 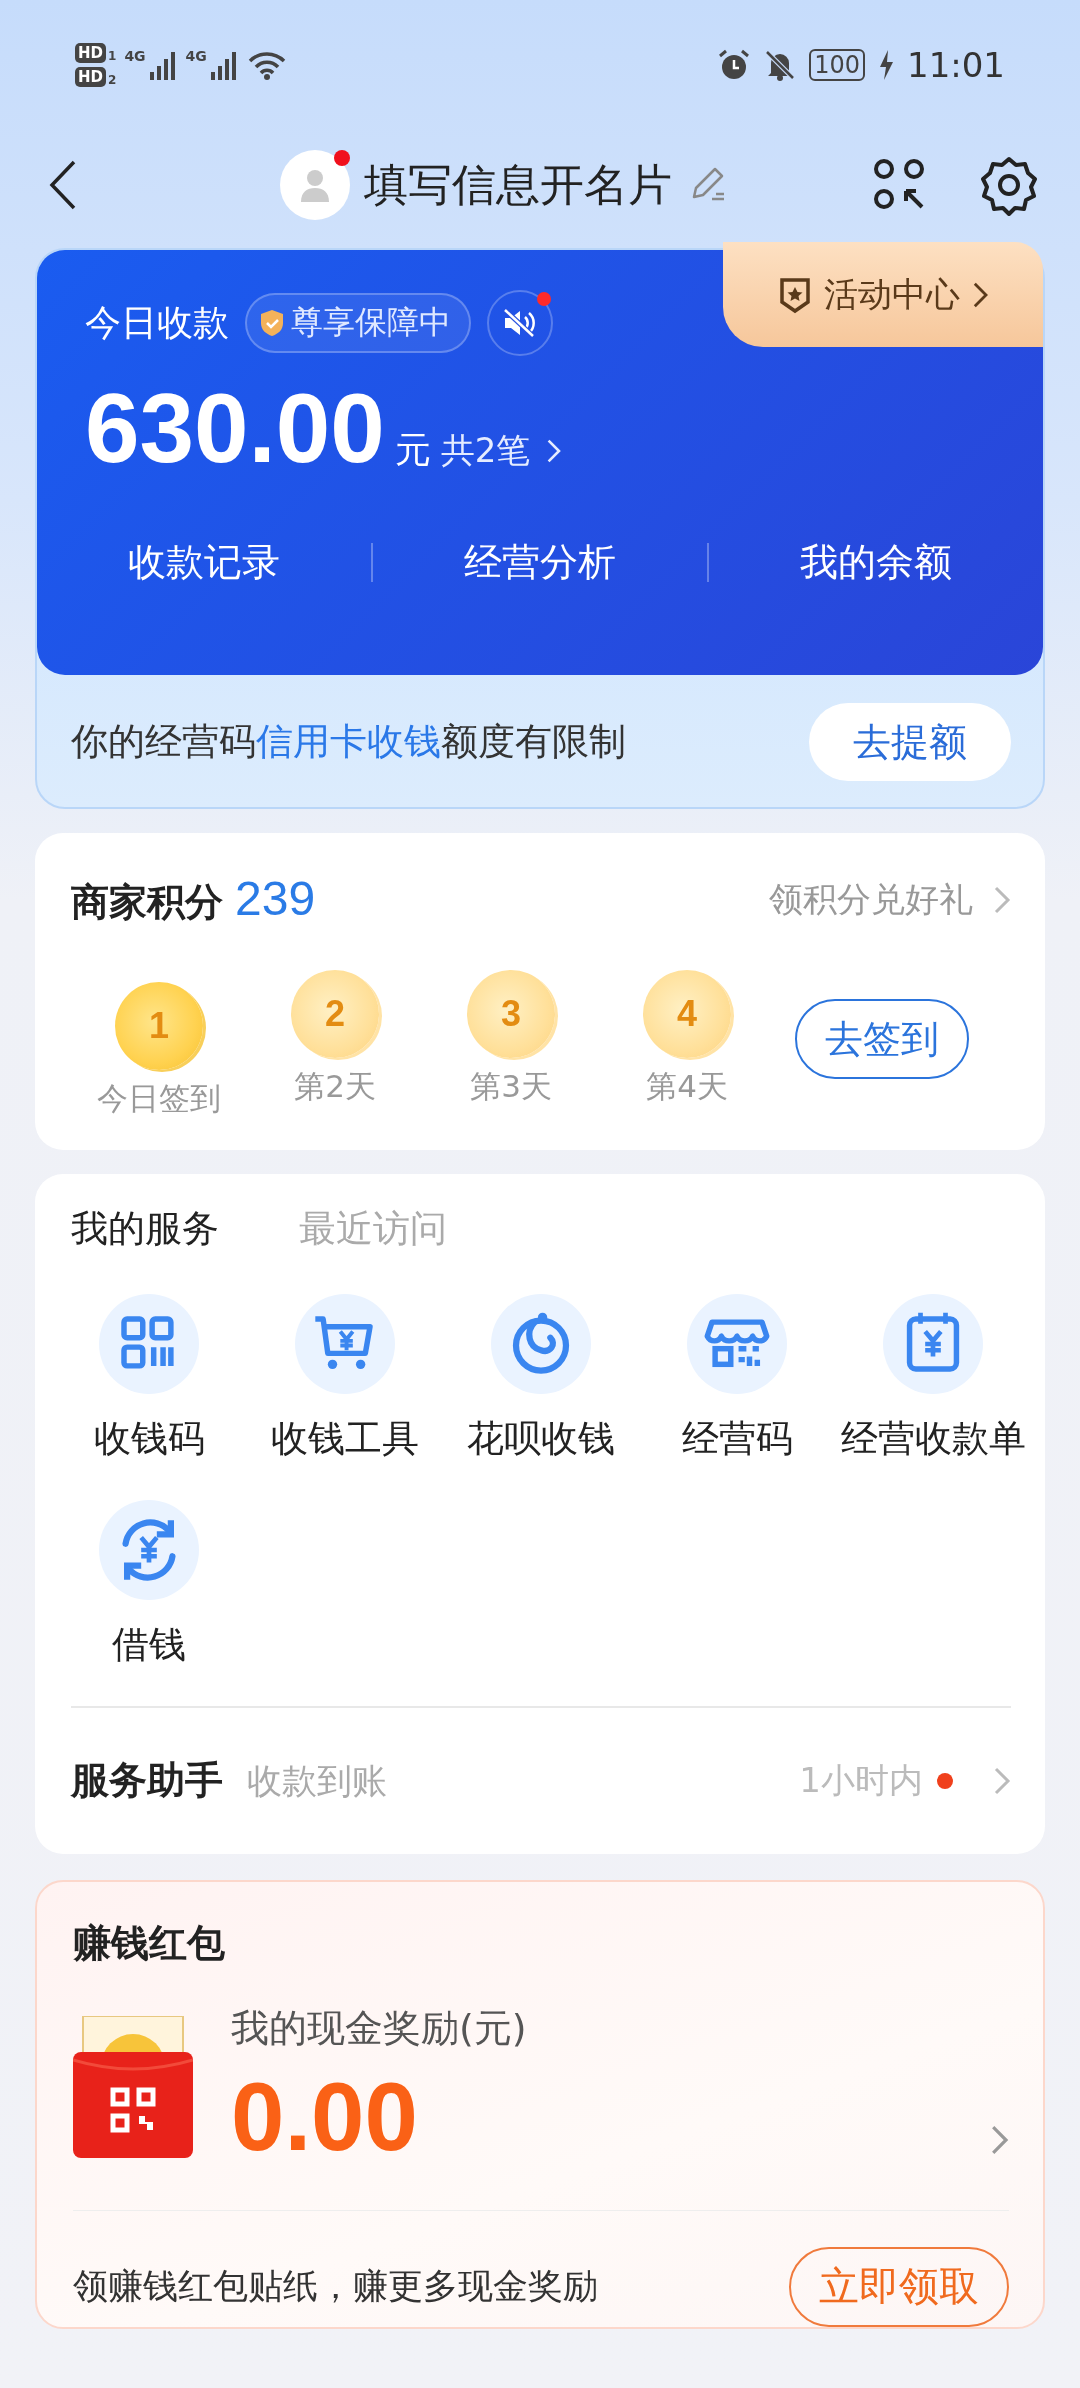 I want to click on swirl-icon, so click(x=541, y=1344).